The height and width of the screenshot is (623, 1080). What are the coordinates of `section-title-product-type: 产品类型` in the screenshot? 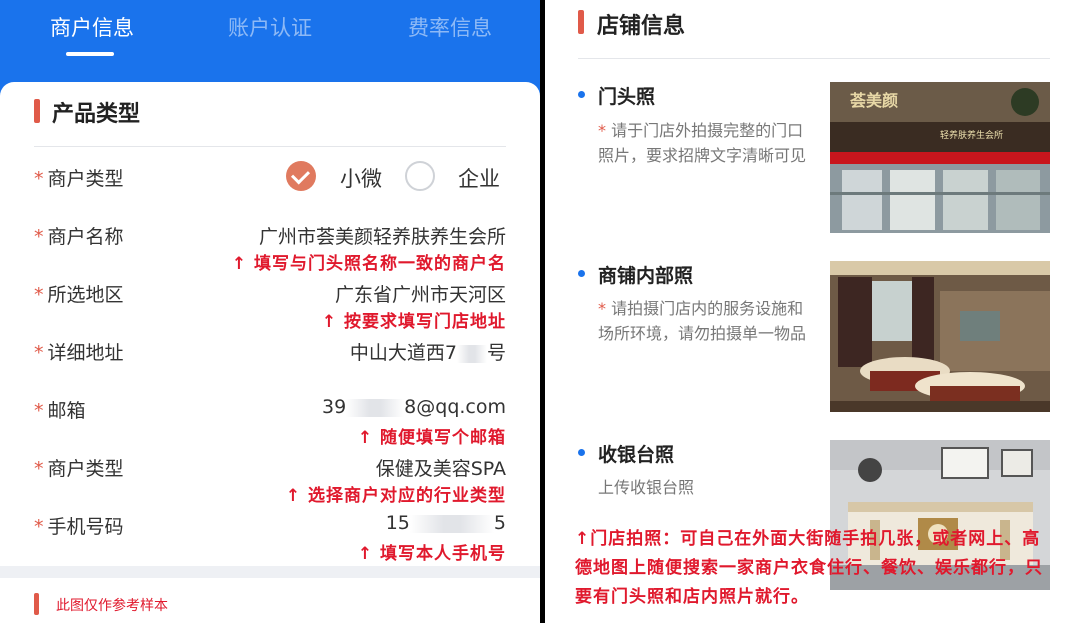 It's located at (96, 114).